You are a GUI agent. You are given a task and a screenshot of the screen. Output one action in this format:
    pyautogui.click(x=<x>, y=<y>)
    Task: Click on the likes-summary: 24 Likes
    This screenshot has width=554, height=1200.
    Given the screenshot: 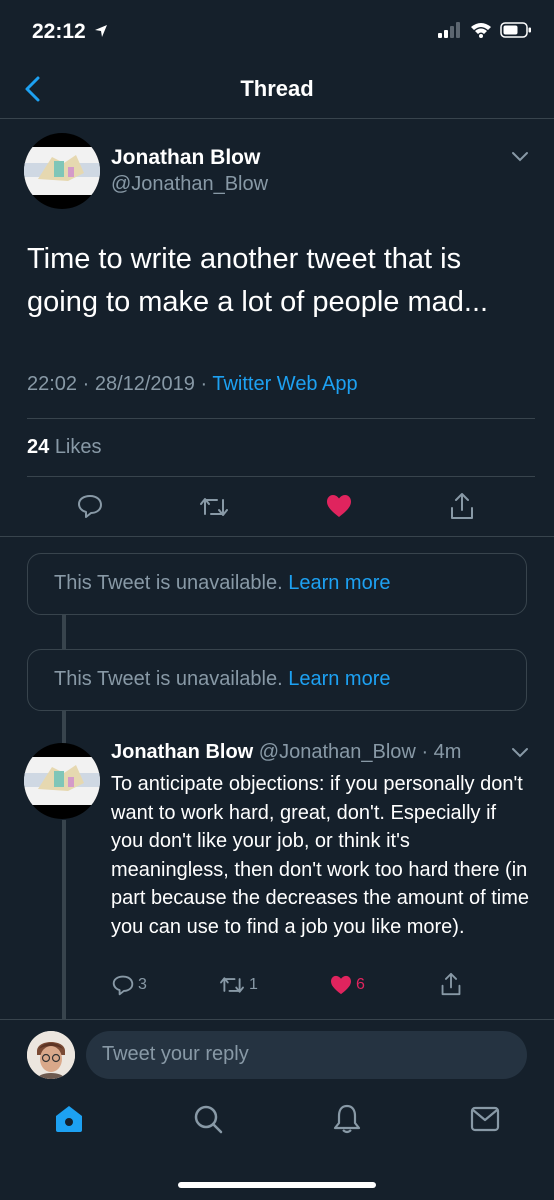 What is the action you would take?
    pyautogui.click(x=64, y=447)
    